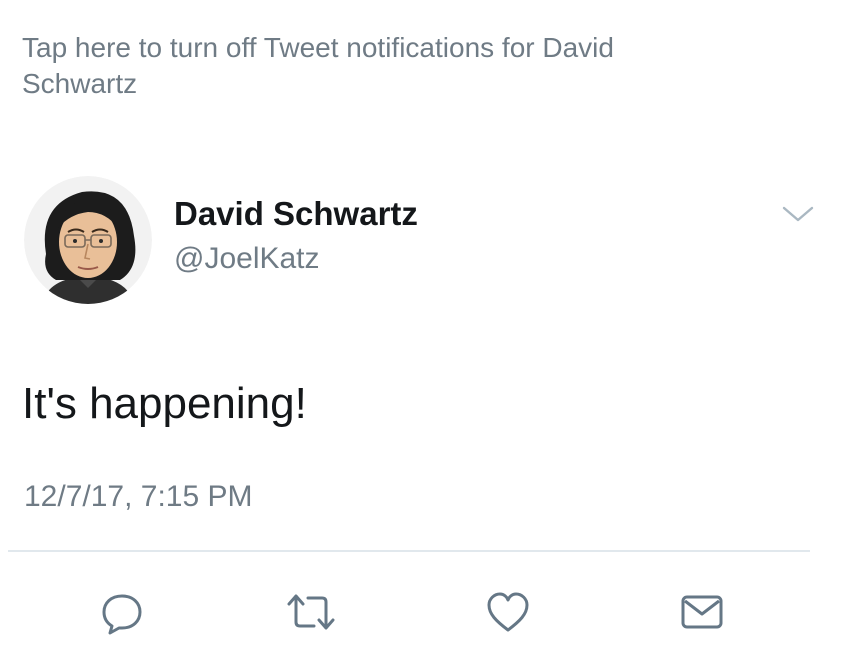 This screenshot has width=852, height=672. I want to click on avatar, so click(88, 240).